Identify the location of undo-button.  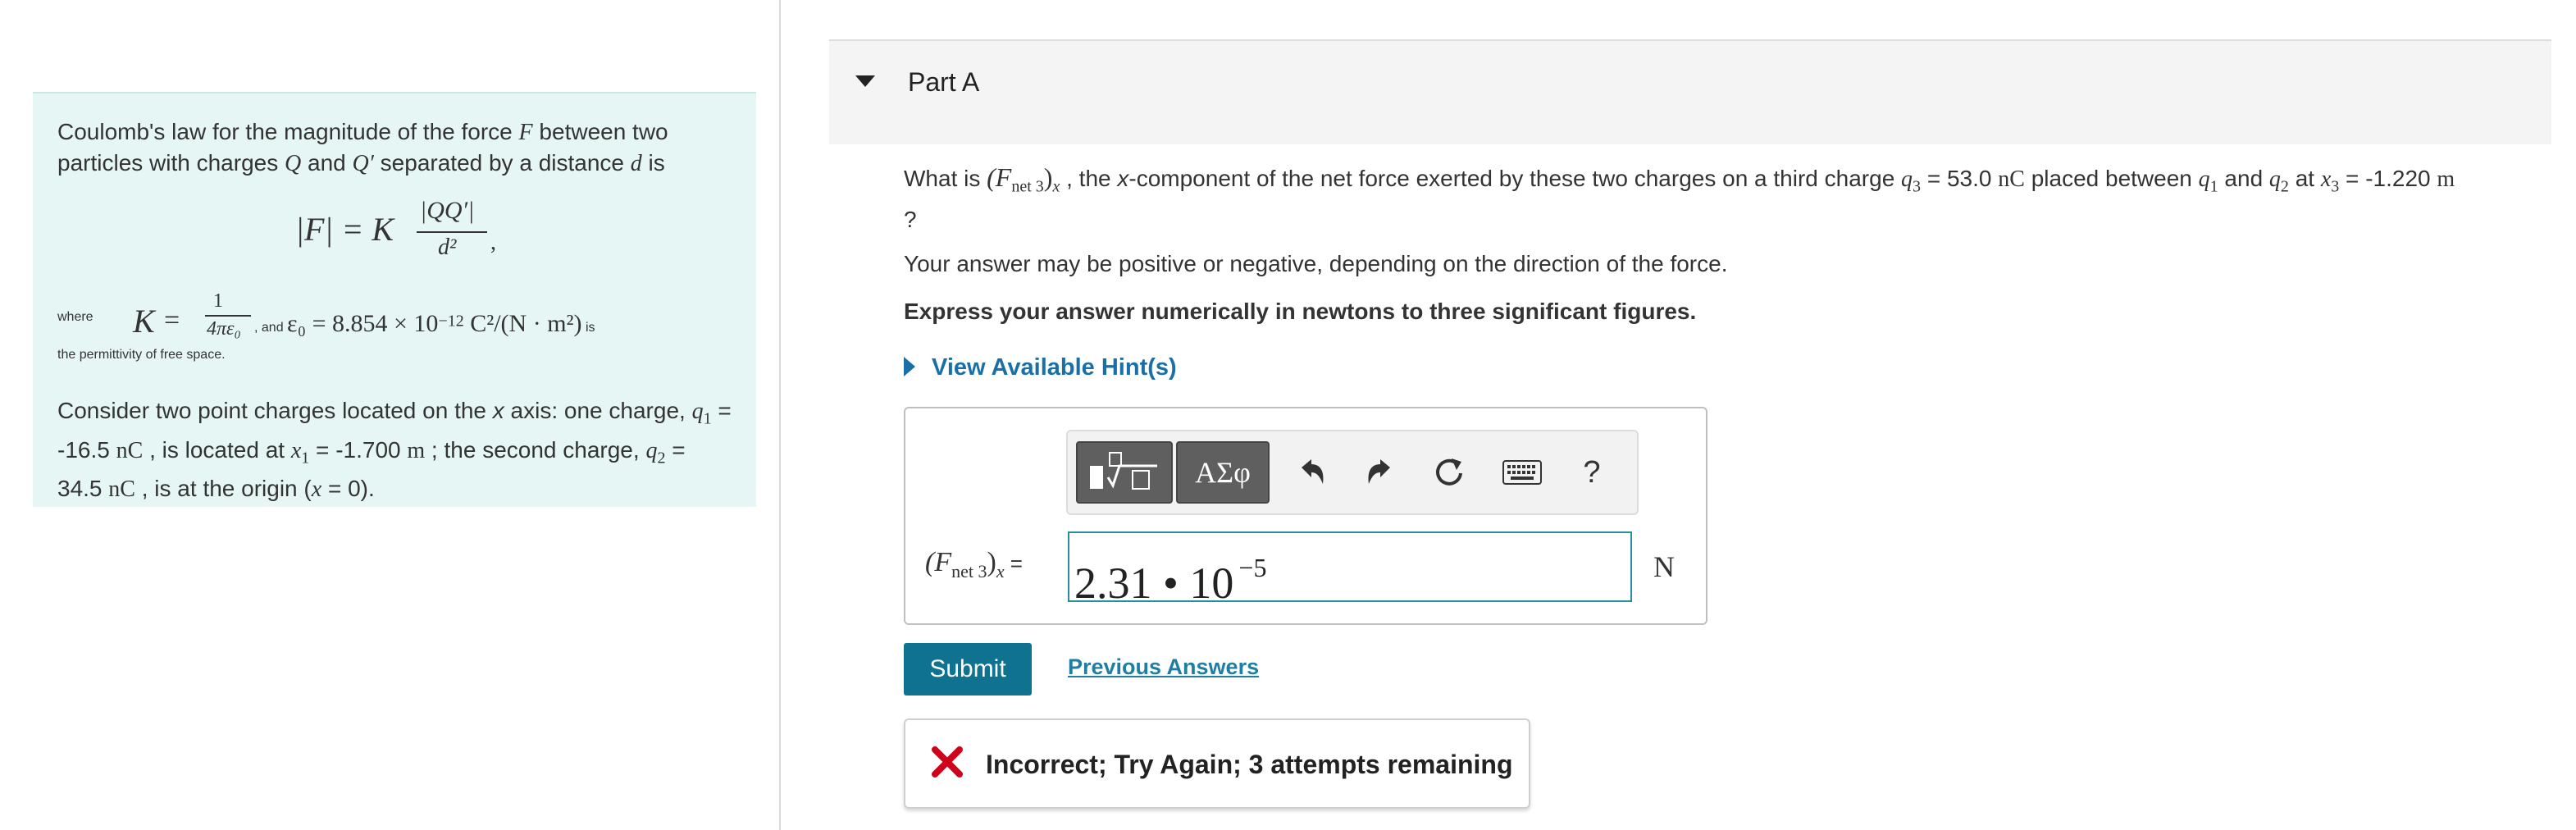
(1311, 473).